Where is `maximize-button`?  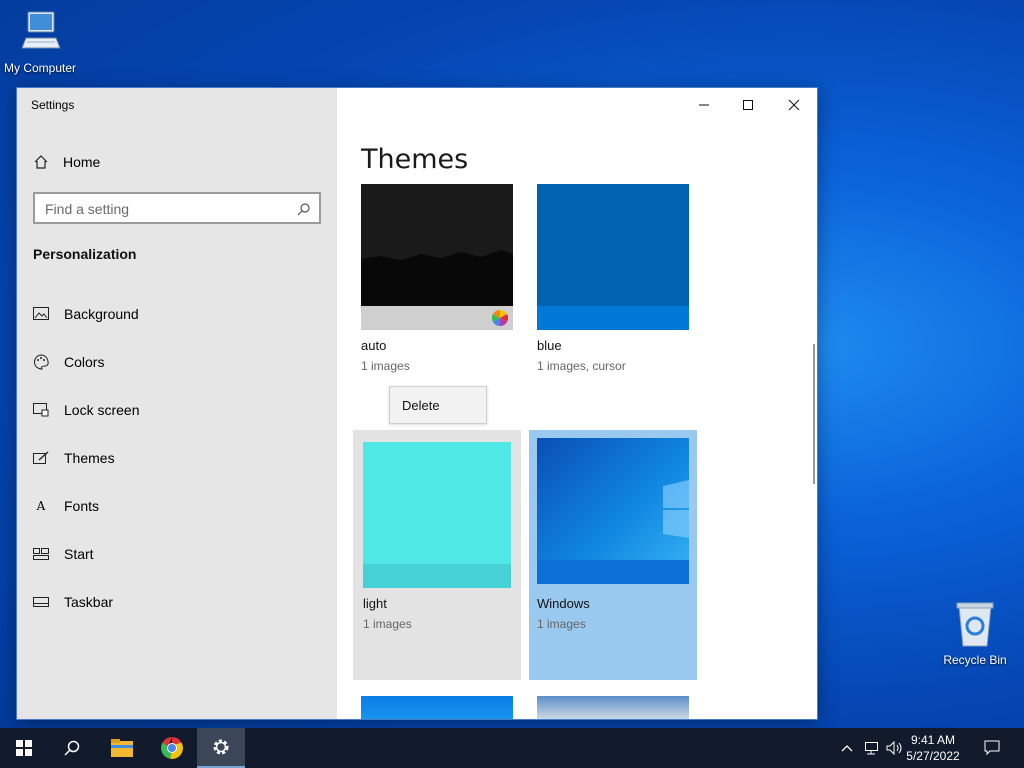
maximize-button is located at coordinates (748, 105).